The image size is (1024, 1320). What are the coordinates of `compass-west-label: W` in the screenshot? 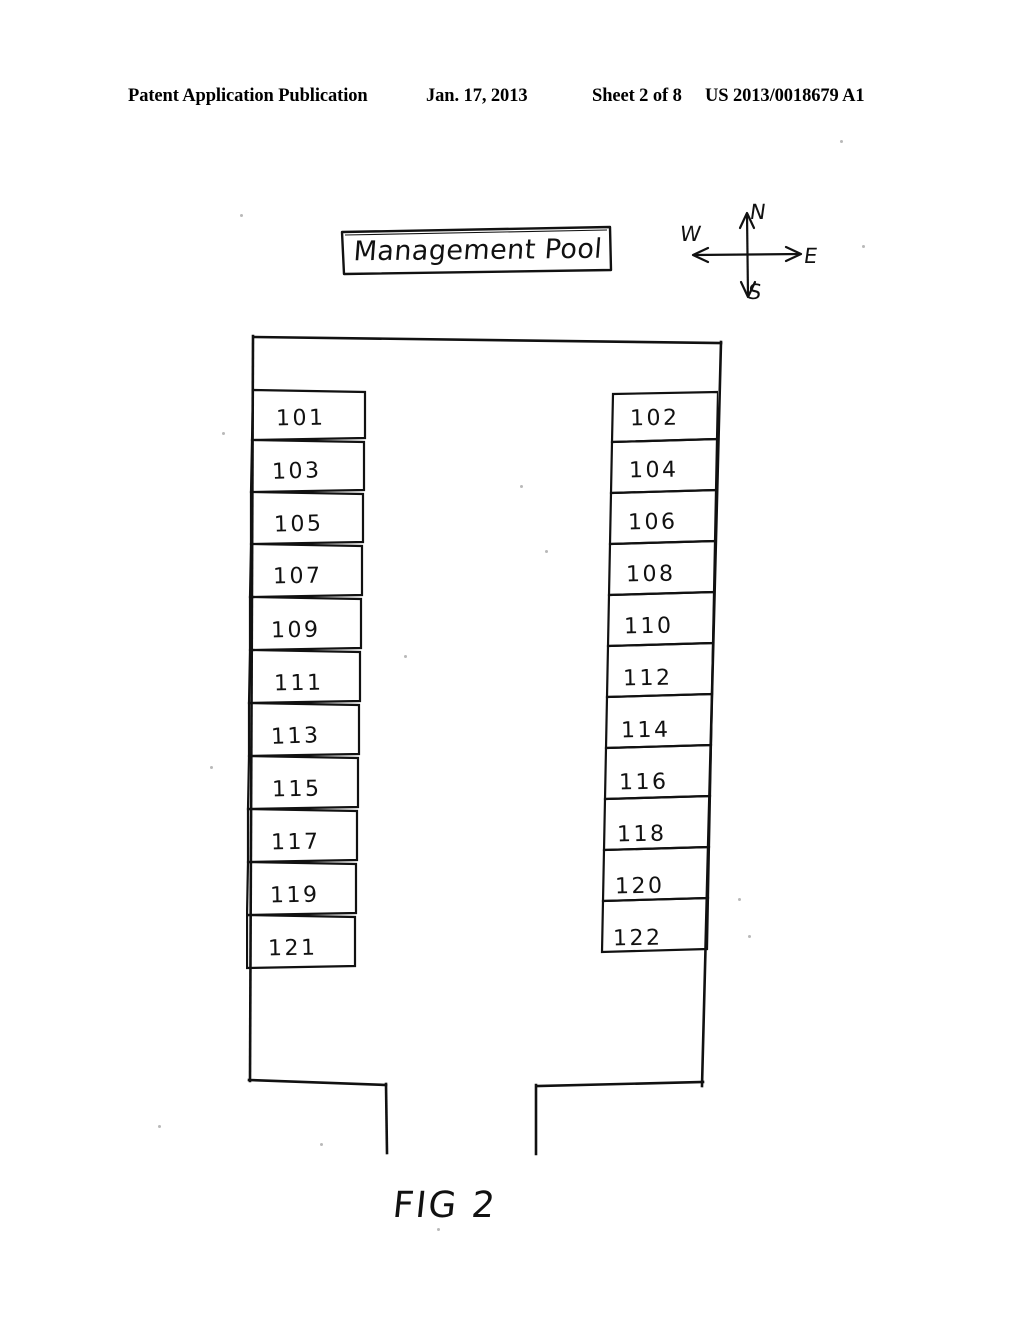 It's located at (690, 234).